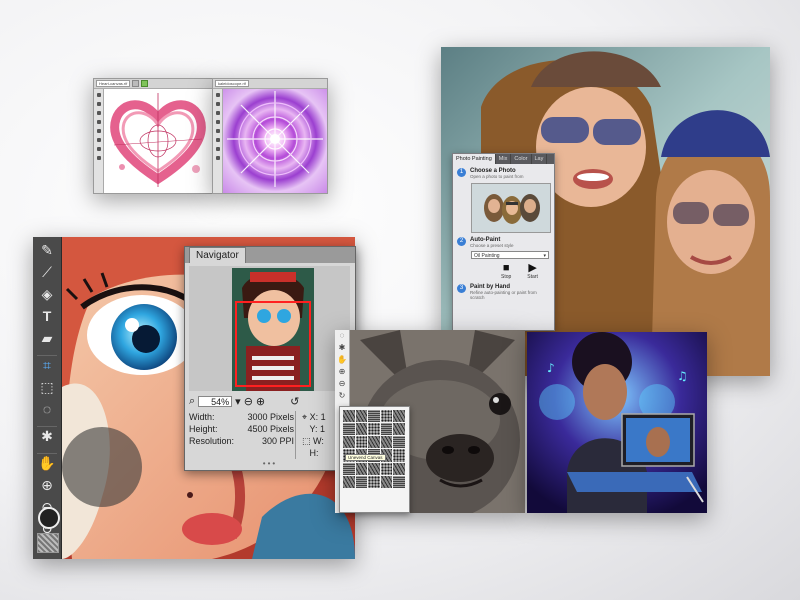 Image resolution: width=800 pixels, height=600 pixels. Describe the element at coordinates (49, 518) in the screenshot. I see `main-color-swatch` at that location.